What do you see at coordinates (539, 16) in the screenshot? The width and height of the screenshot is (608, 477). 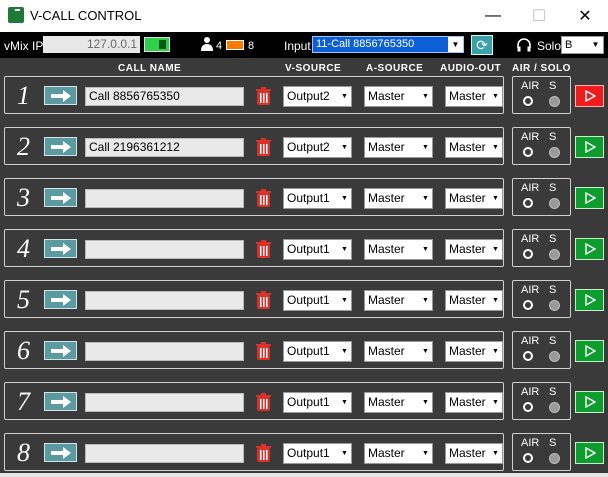 I see `maximize-button: ☐` at bounding box center [539, 16].